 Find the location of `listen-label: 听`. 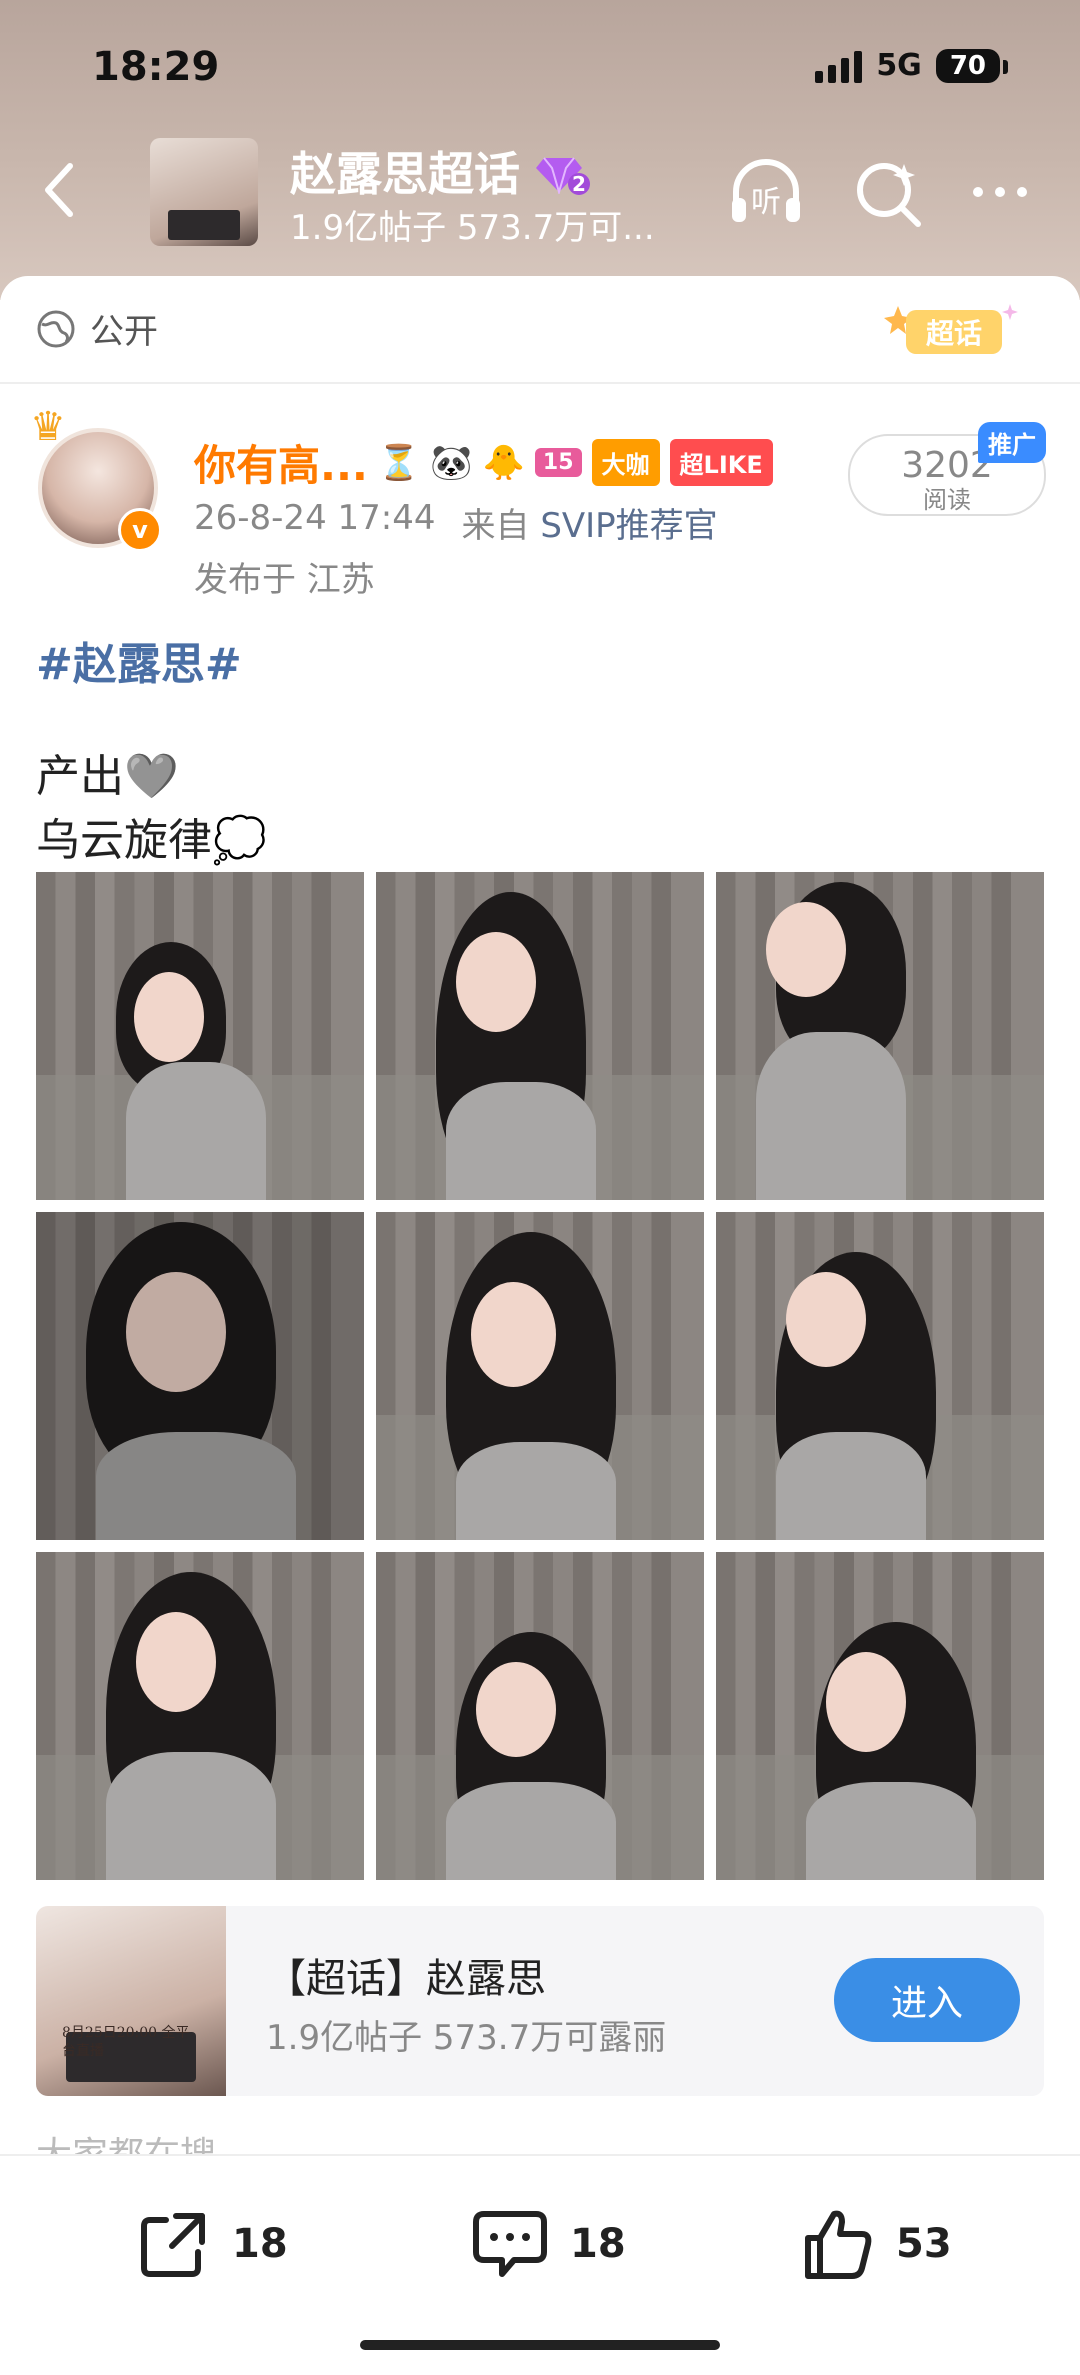

listen-label: 听 is located at coordinates (766, 202).